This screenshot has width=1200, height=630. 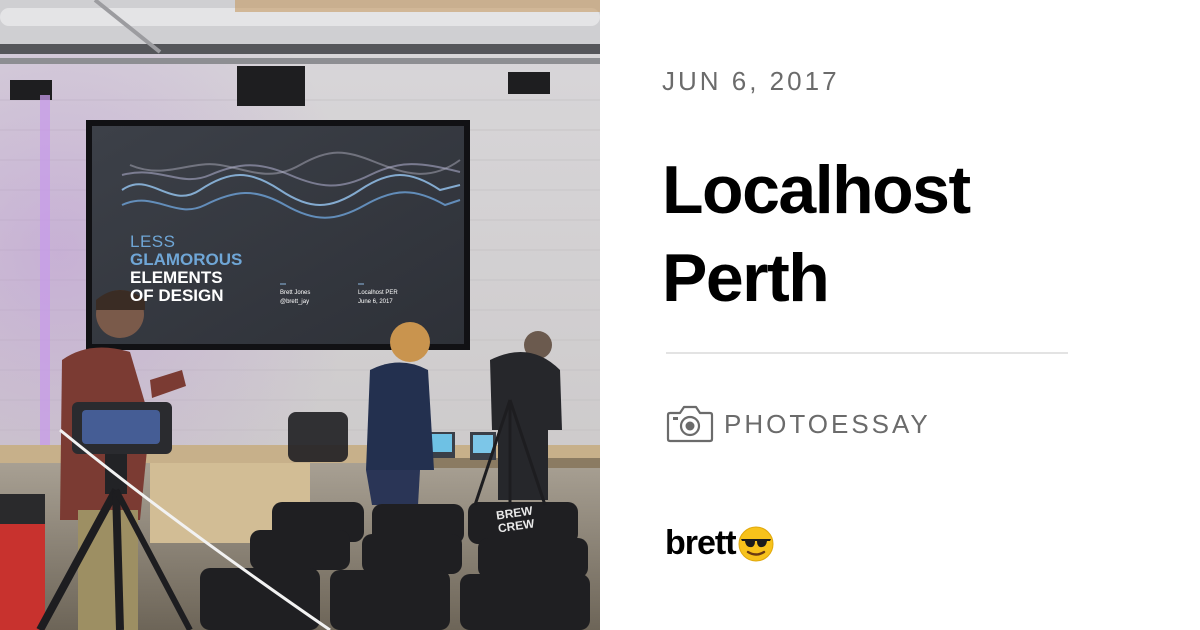 What do you see at coordinates (756, 543) in the screenshot?
I see `sunglasses-emoji-icon` at bounding box center [756, 543].